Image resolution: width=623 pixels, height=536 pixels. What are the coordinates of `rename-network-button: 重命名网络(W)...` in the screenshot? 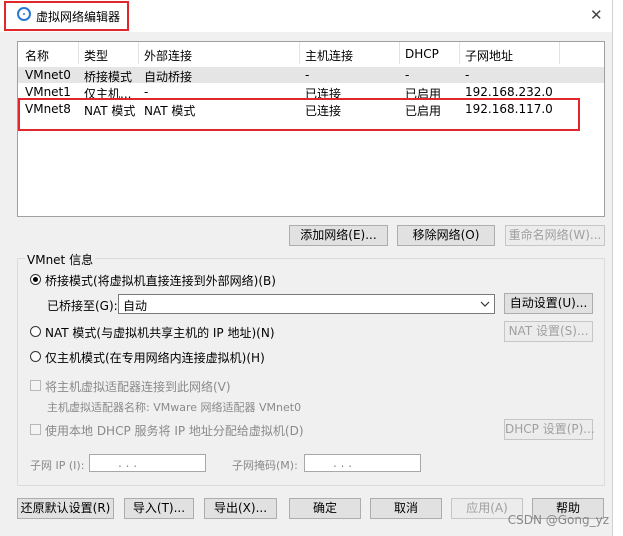 It's located at (555, 235).